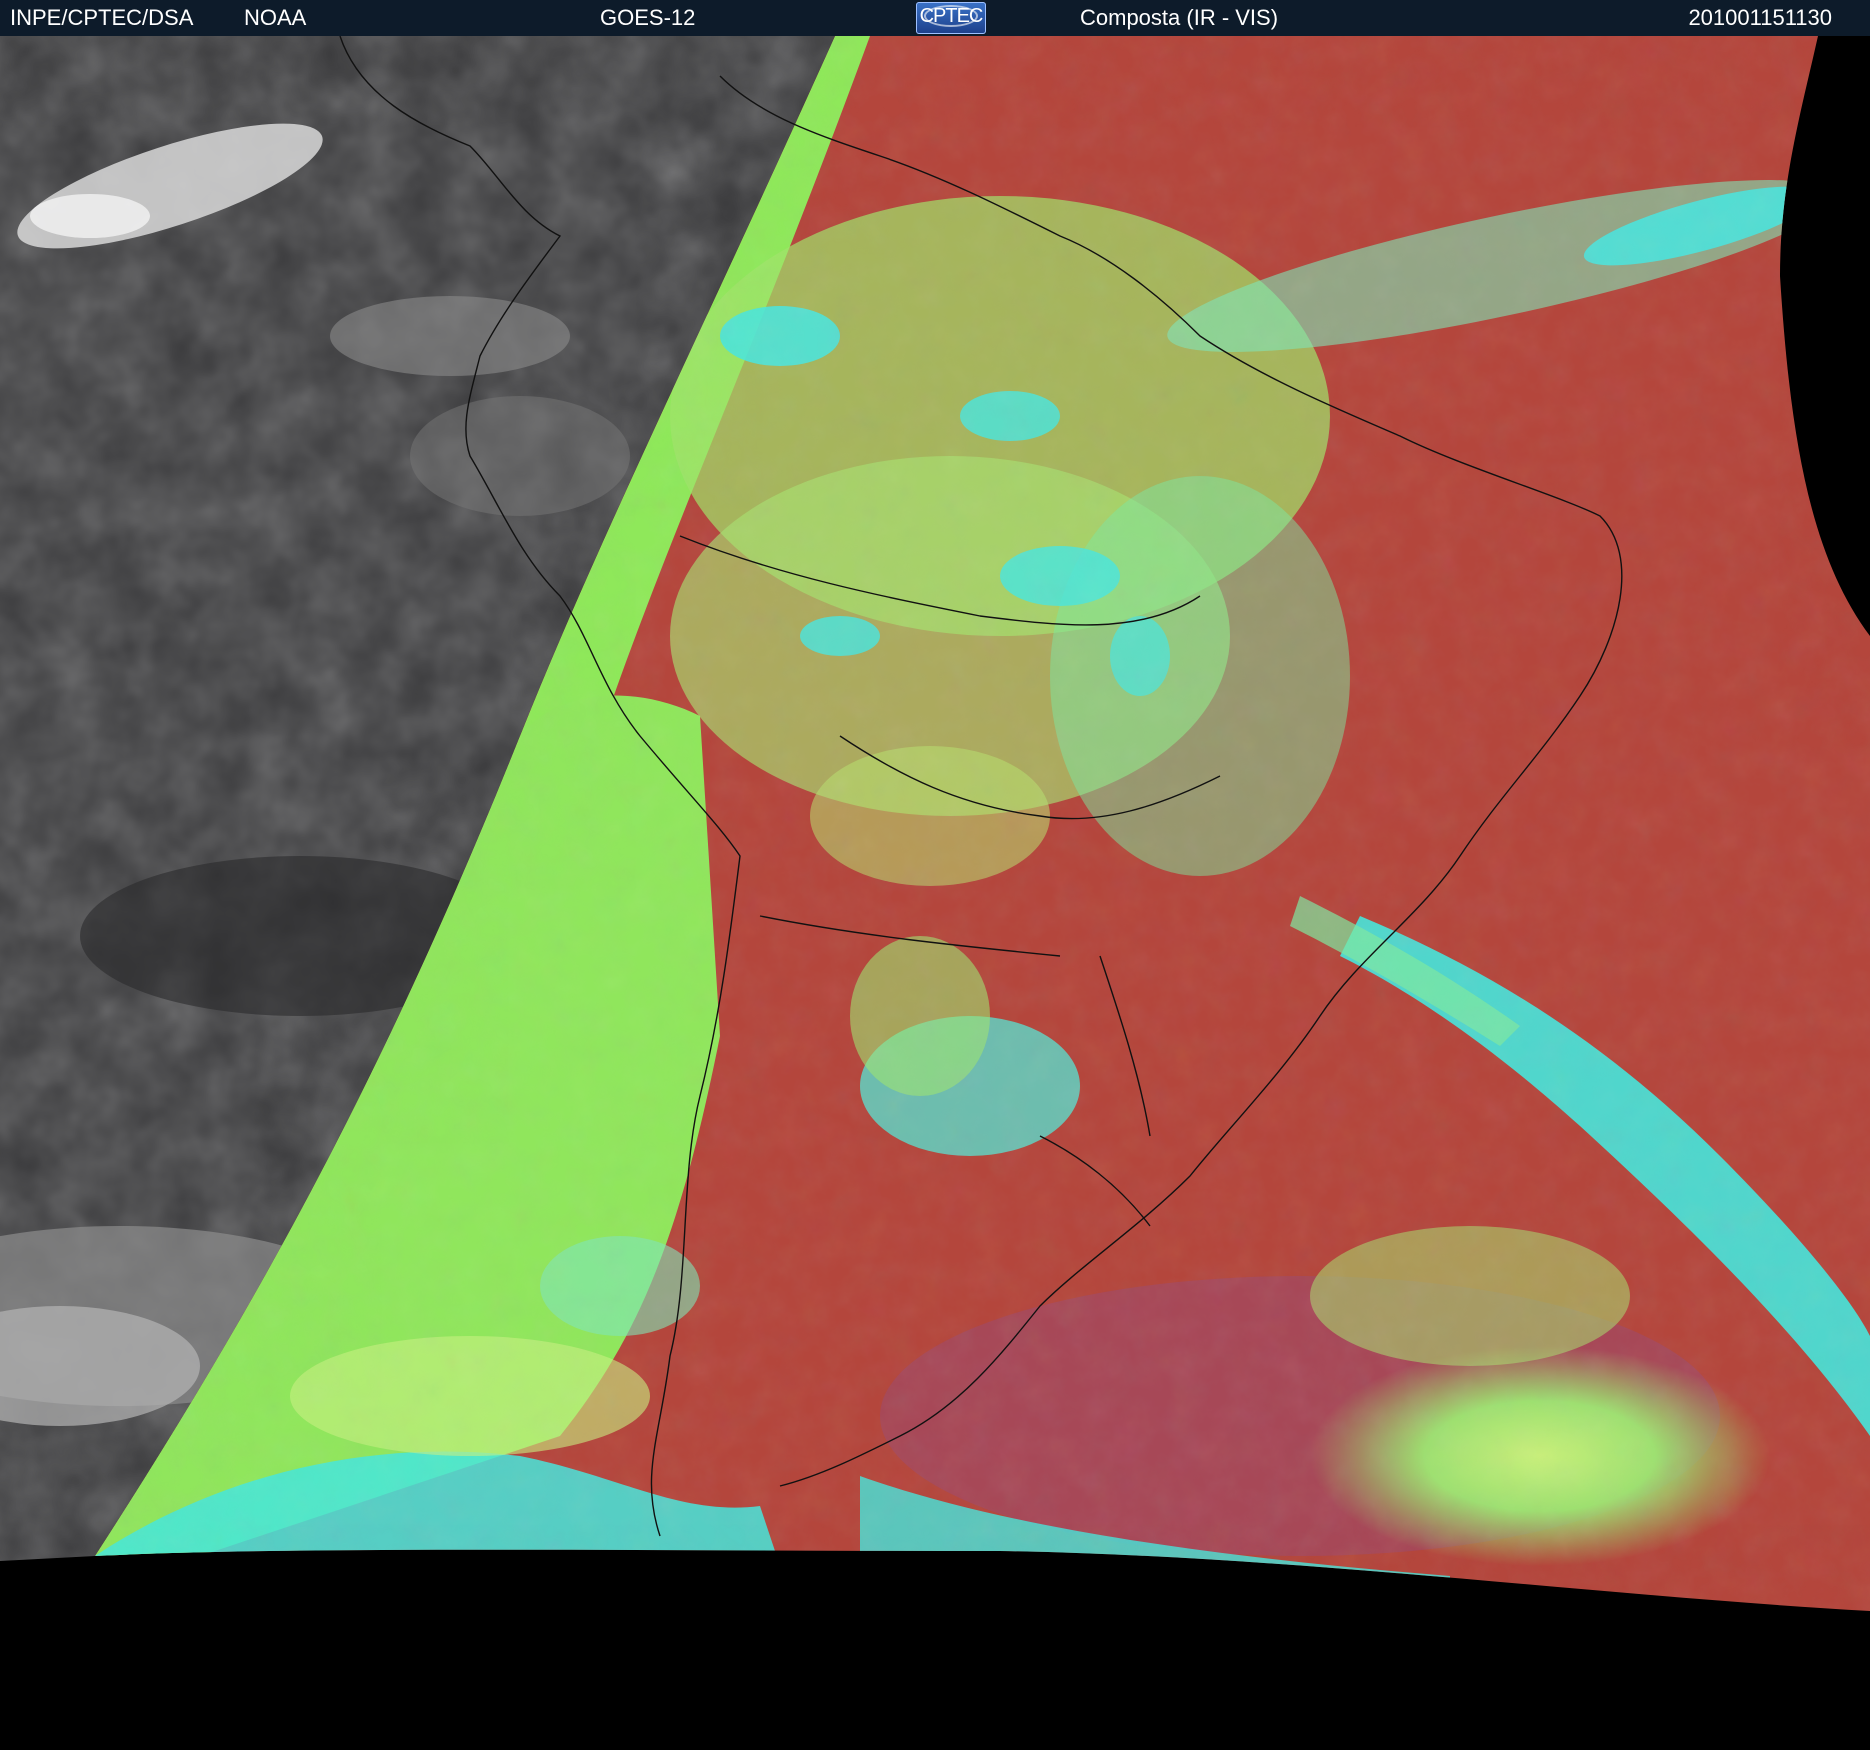 The width and height of the screenshot is (1870, 1750). Describe the element at coordinates (1760, 17) in the screenshot. I see `timestamp-label: 201001151130` at that location.